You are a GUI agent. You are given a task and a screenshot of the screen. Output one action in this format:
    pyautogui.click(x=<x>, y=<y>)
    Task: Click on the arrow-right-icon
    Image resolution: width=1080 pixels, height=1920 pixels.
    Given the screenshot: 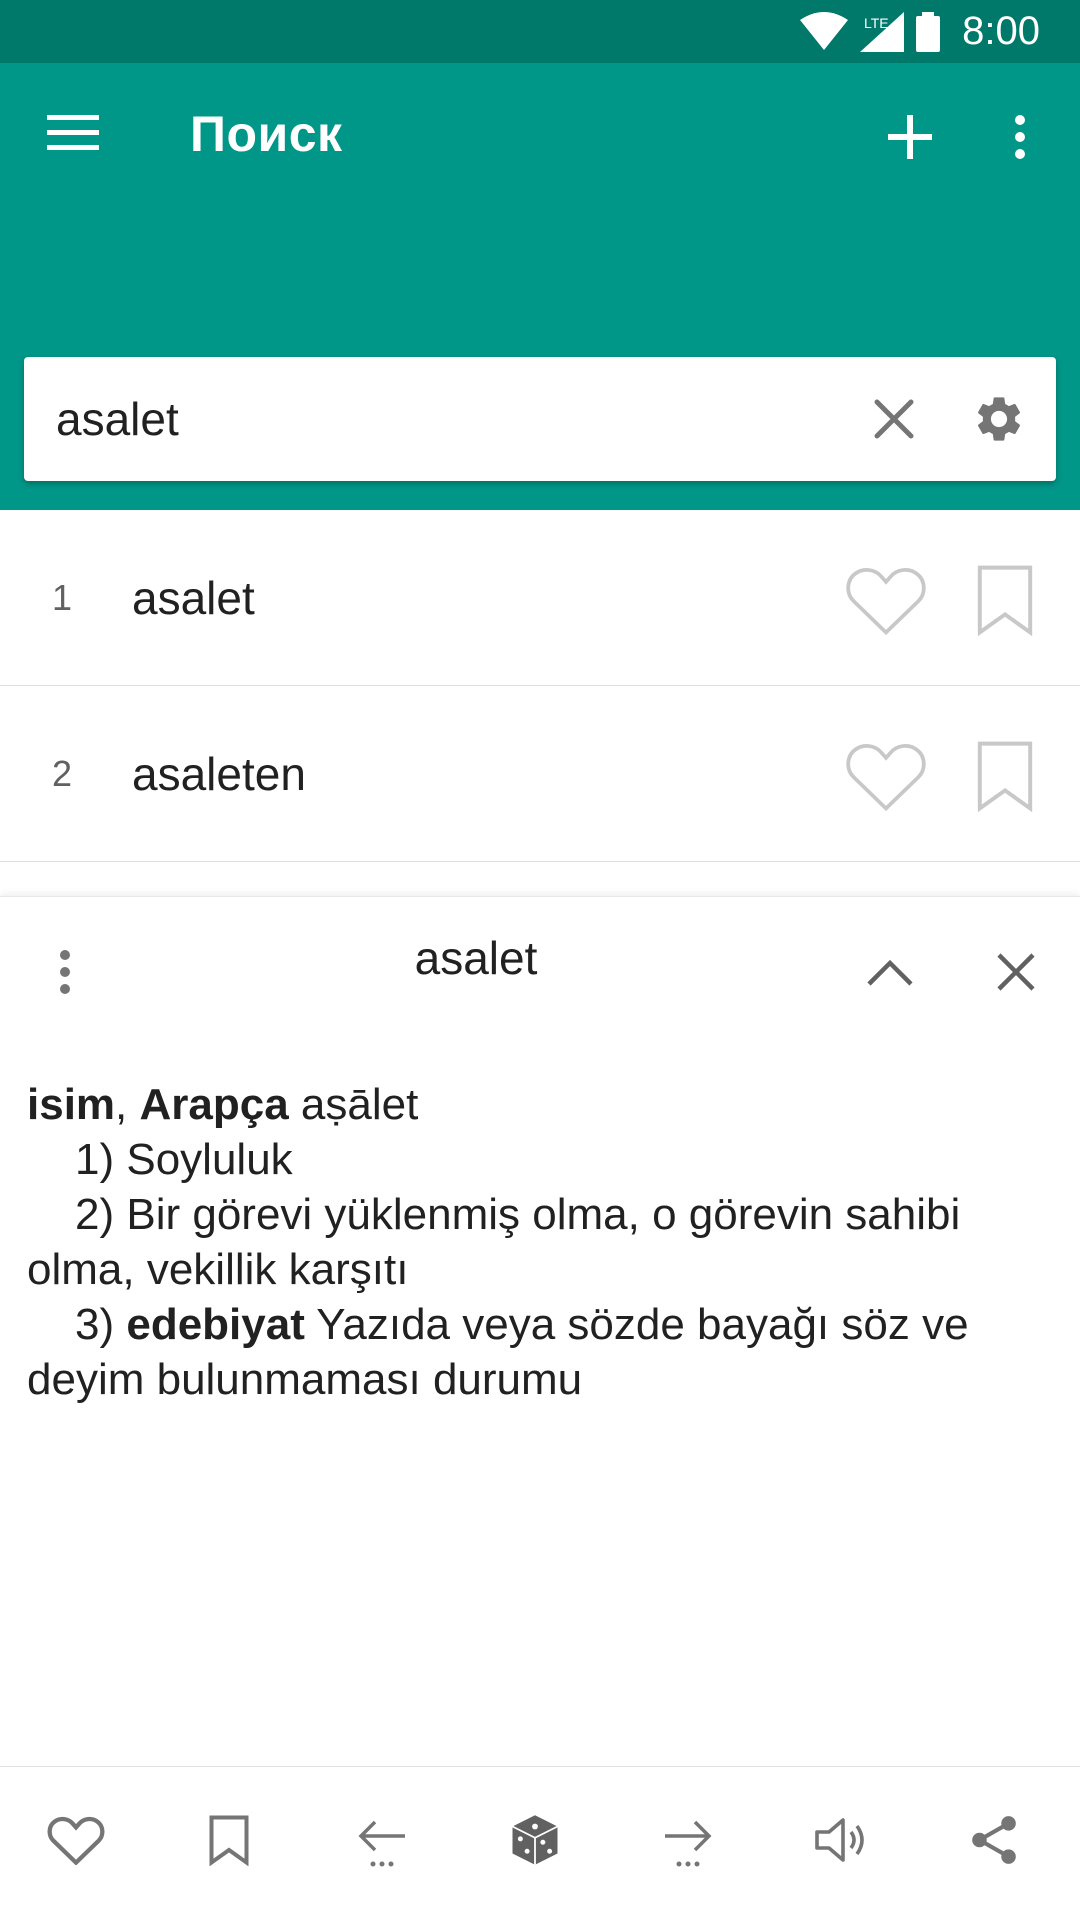 What is the action you would take?
    pyautogui.click(x=688, y=1843)
    